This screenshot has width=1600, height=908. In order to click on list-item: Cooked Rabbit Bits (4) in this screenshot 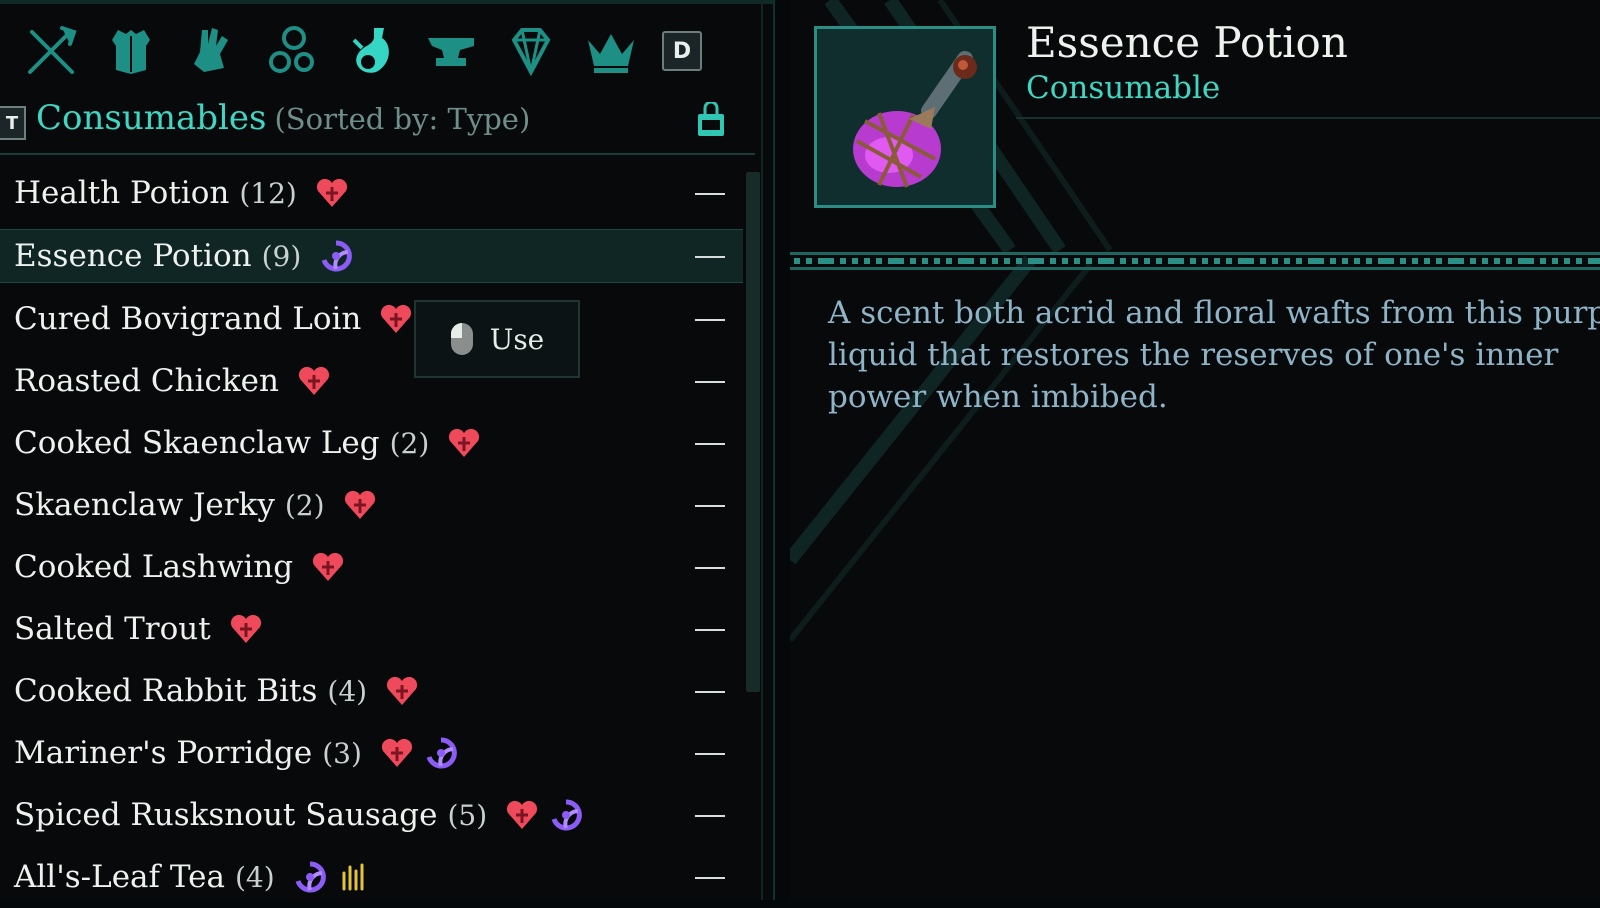, I will do `click(372, 691)`.